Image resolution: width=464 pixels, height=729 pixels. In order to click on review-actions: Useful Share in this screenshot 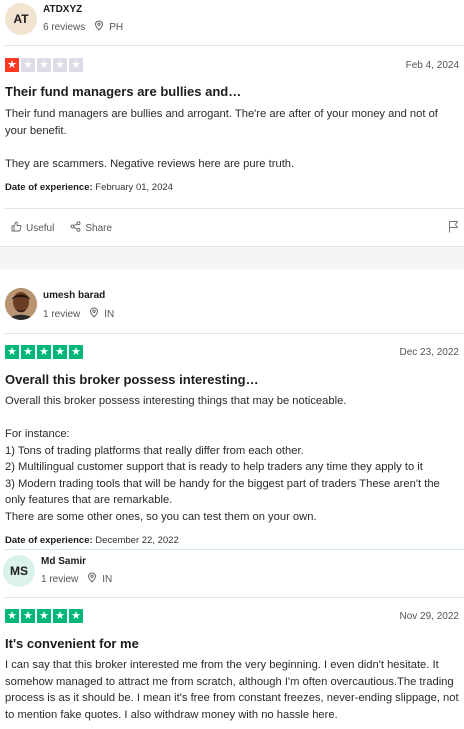, I will do `click(61, 228)`.